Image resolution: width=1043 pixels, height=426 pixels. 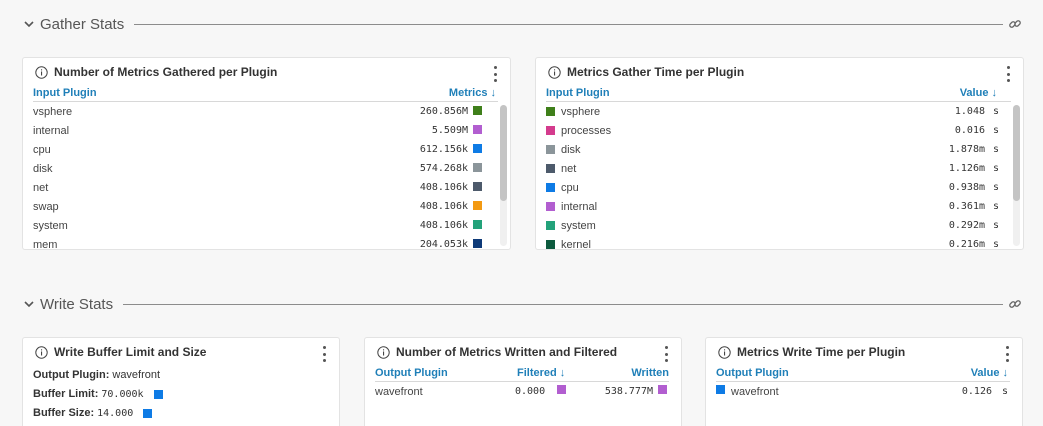 I want to click on buffer-limit-value: 70.000k, so click(x=122, y=394).